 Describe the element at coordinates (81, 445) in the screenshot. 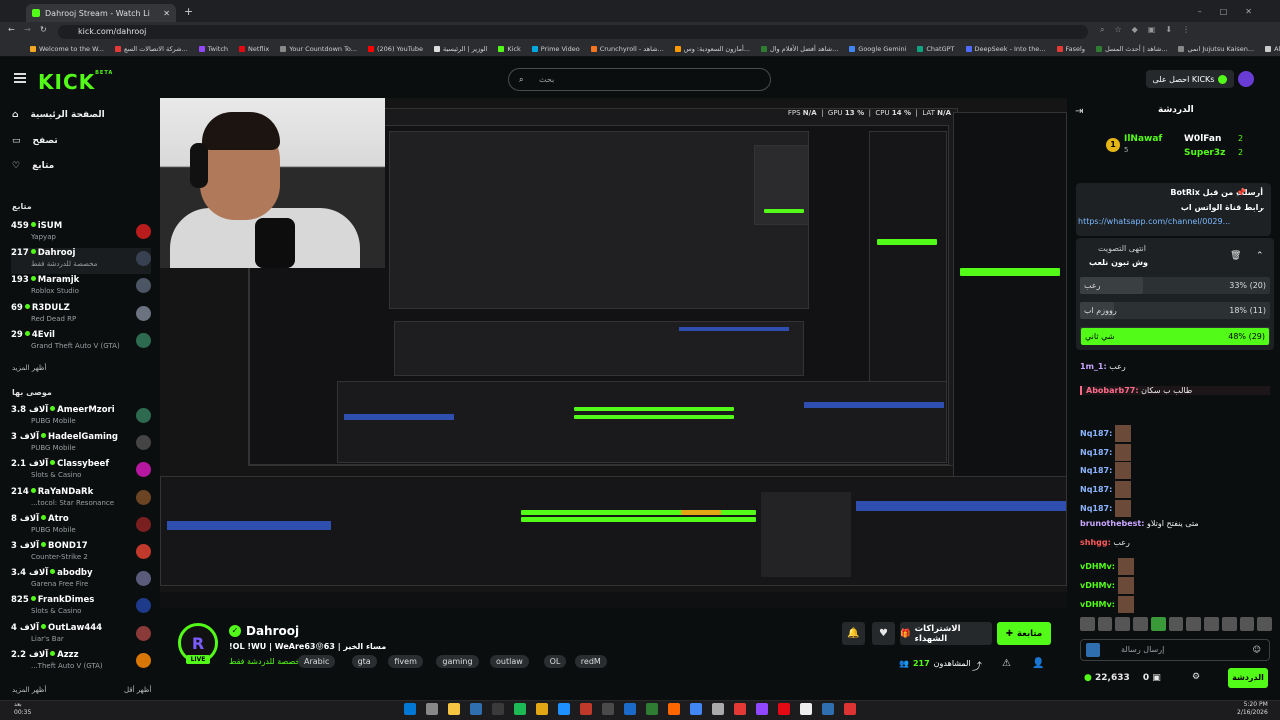

I see `recommended-channel-item: 3 آلاف HadeelGaming PUBG Mobile` at that location.